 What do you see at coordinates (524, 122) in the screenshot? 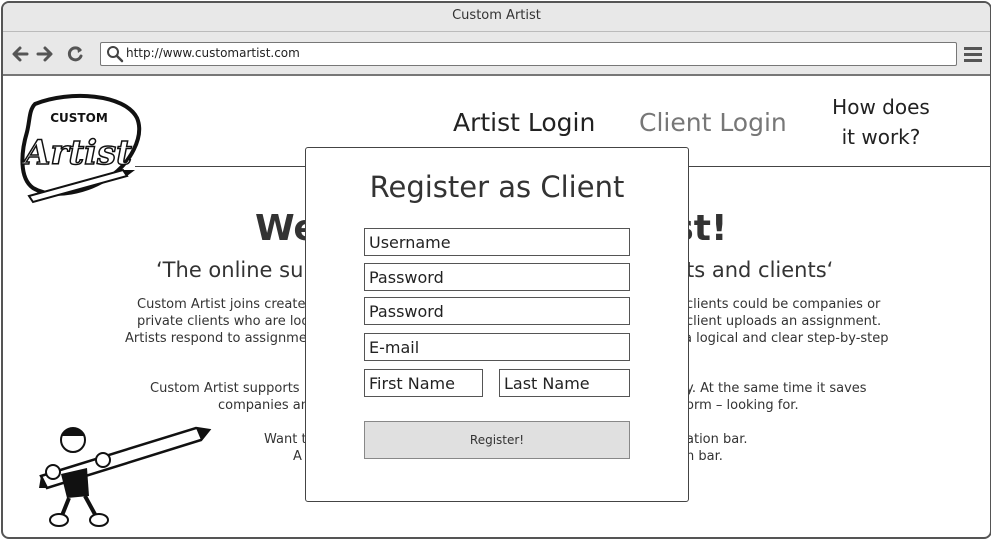
I see `artist-login-link: Artist Login` at bounding box center [524, 122].